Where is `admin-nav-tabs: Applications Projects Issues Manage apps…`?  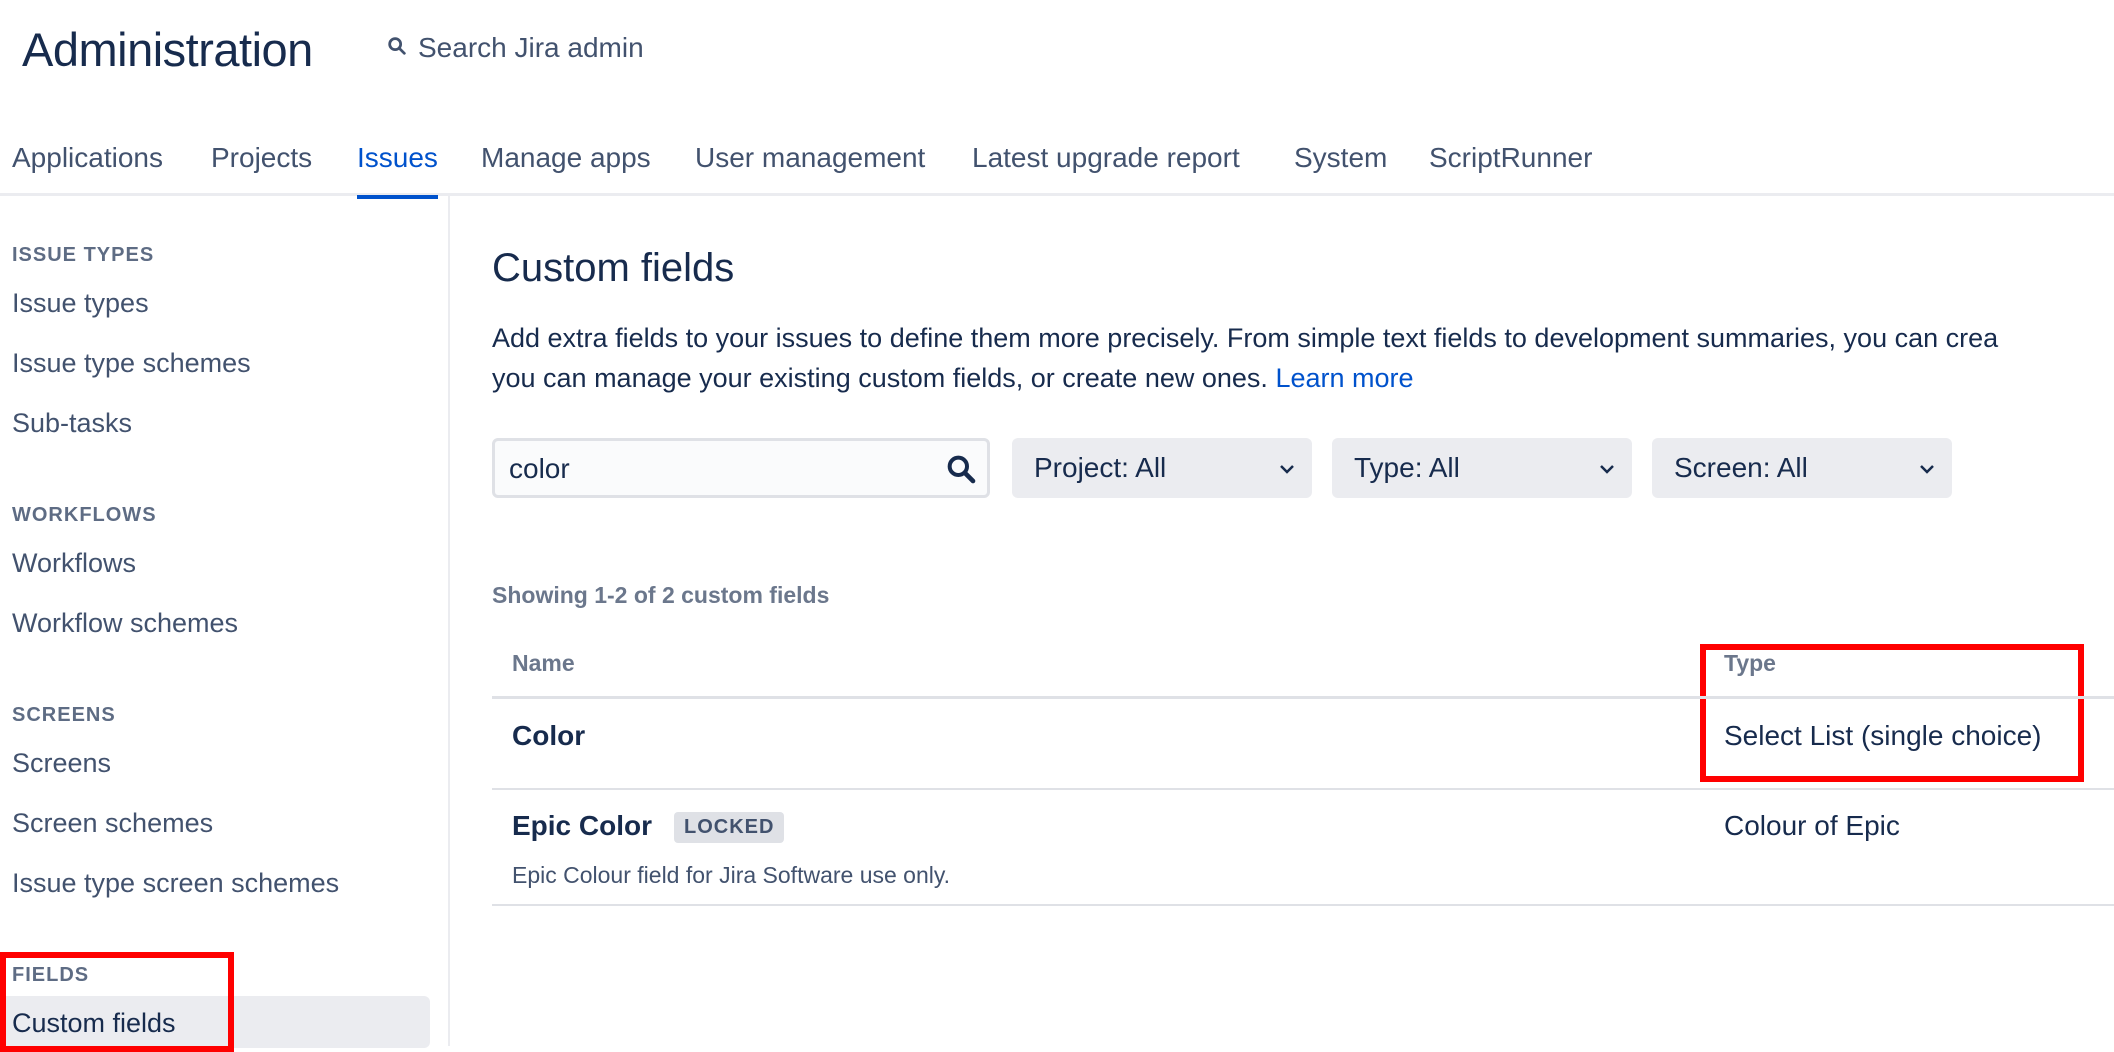
admin-nav-tabs: Applications Projects Issues Manage apps… is located at coordinates (1057, 165).